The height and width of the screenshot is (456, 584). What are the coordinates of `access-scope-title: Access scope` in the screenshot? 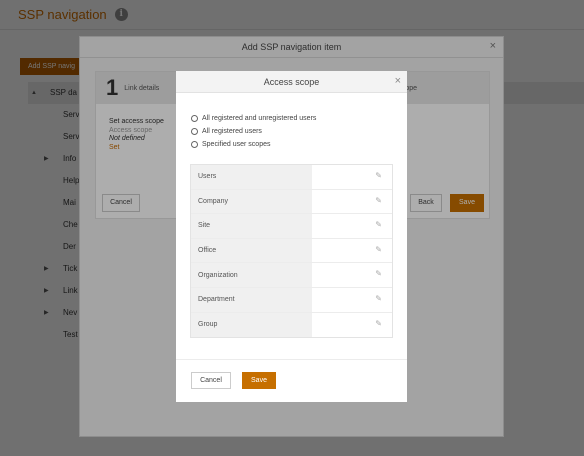 It's located at (291, 81).